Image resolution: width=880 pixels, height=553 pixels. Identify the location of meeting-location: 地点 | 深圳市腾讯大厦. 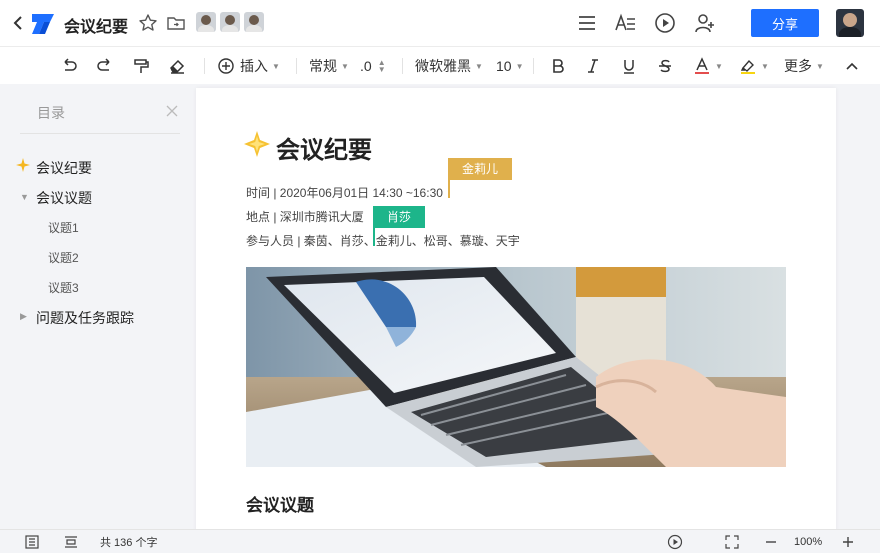
(305, 216).